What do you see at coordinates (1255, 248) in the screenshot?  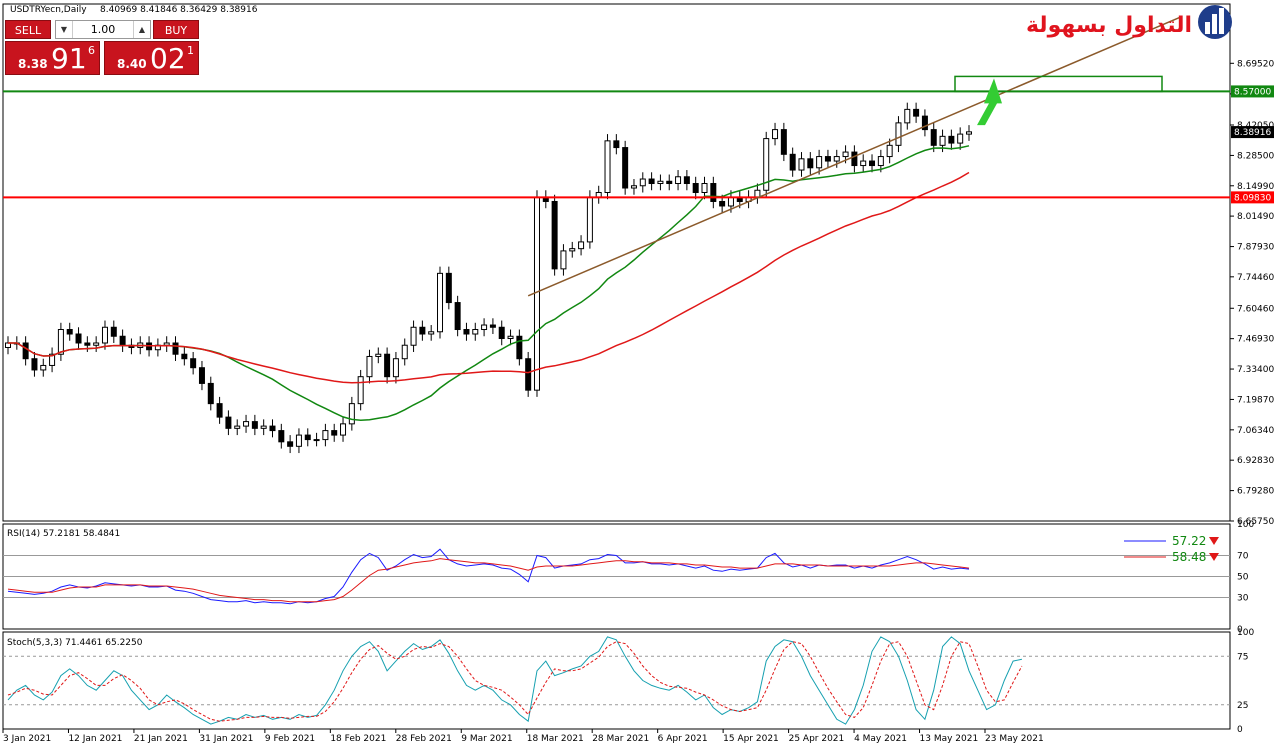 I see `price-tick-label: 7.87930` at bounding box center [1255, 248].